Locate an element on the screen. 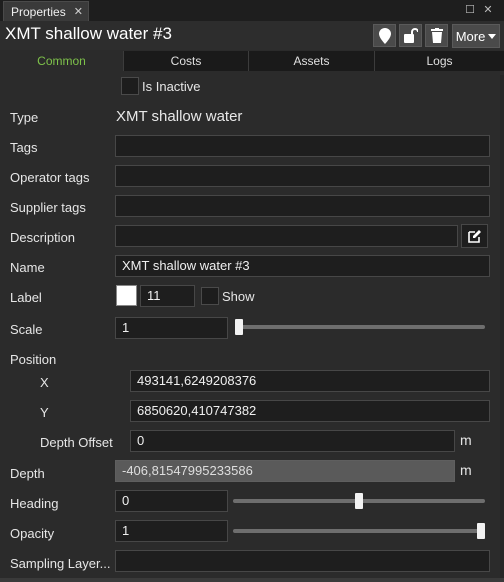 The image size is (504, 582). chevron-down-icon is located at coordinates (492, 36).